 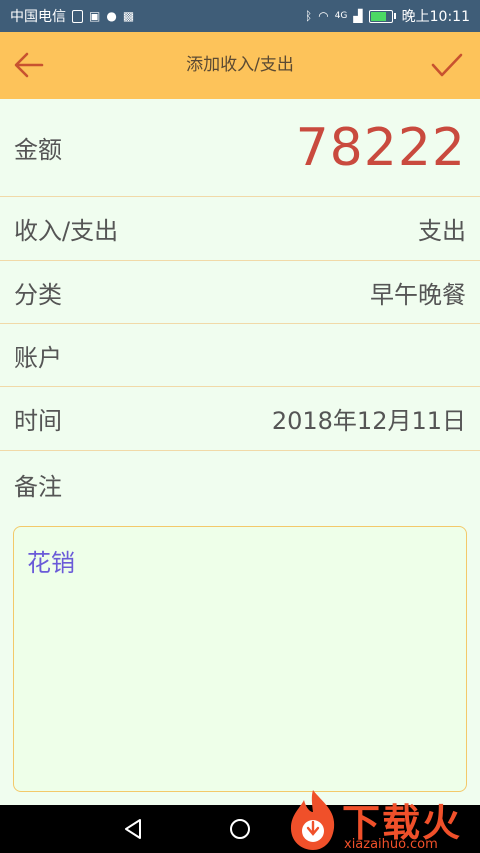 What do you see at coordinates (240, 829) in the screenshot?
I see `circle-home-icon` at bounding box center [240, 829].